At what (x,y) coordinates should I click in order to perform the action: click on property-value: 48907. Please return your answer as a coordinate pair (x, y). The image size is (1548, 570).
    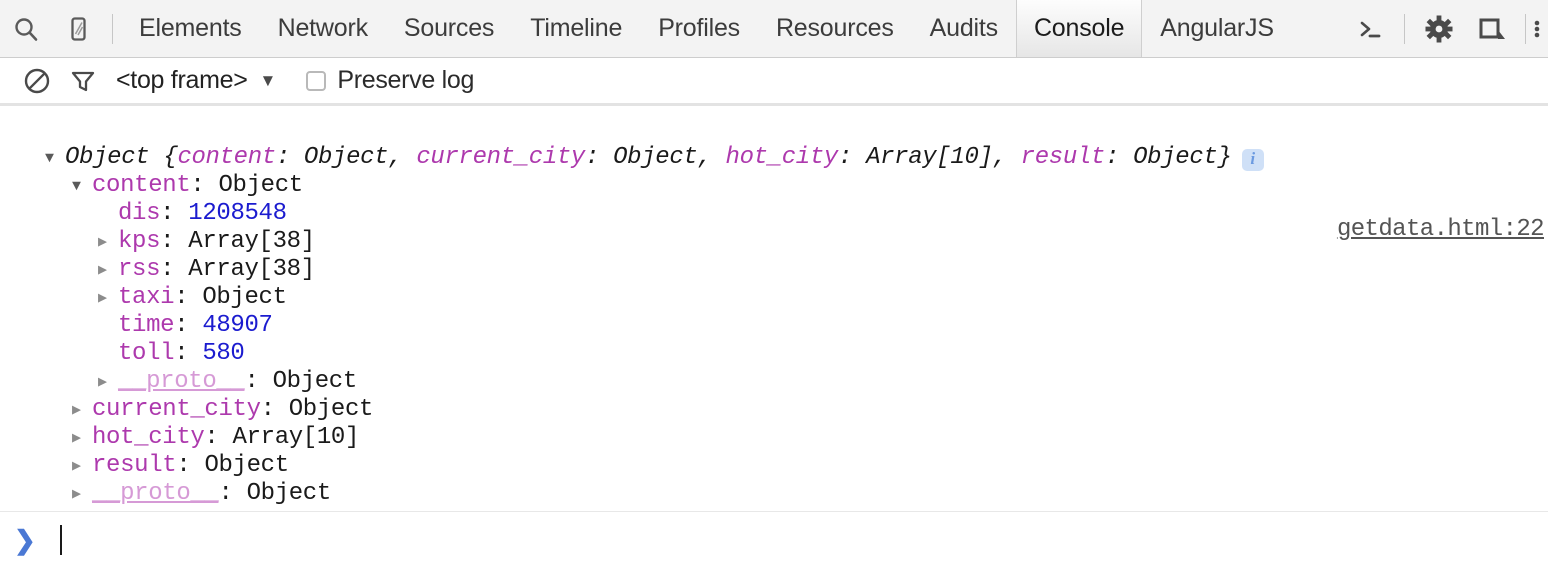
    Looking at the image, I should click on (237, 325).